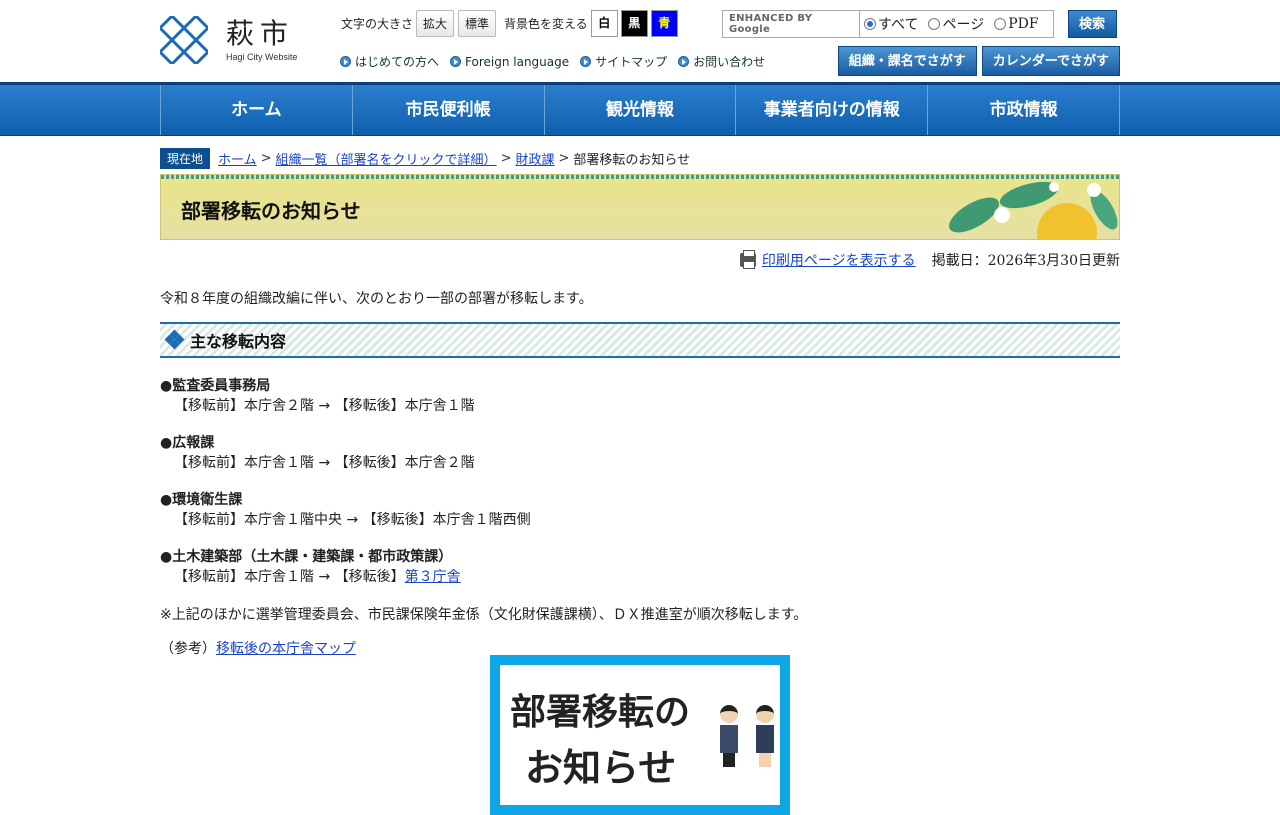 The height and width of the screenshot is (815, 1280). What do you see at coordinates (185, 158) in the screenshot?
I see `current-location-badge: 現在地` at bounding box center [185, 158].